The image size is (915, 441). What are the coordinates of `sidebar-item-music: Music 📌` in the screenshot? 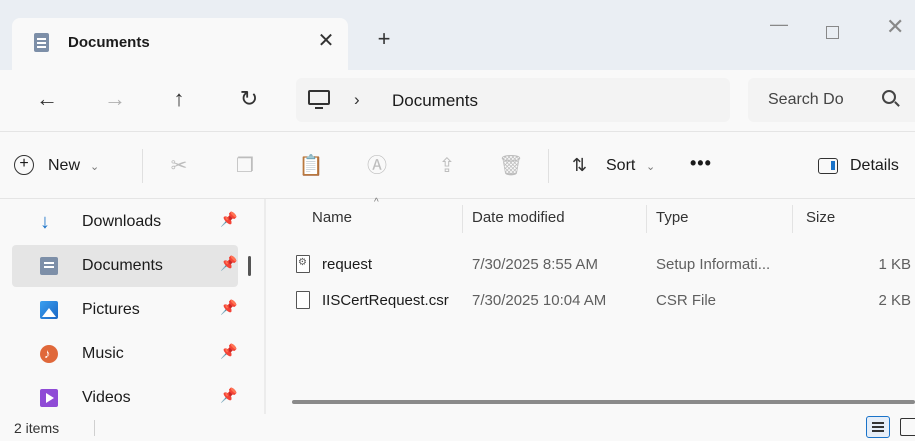 It's located at (125, 354).